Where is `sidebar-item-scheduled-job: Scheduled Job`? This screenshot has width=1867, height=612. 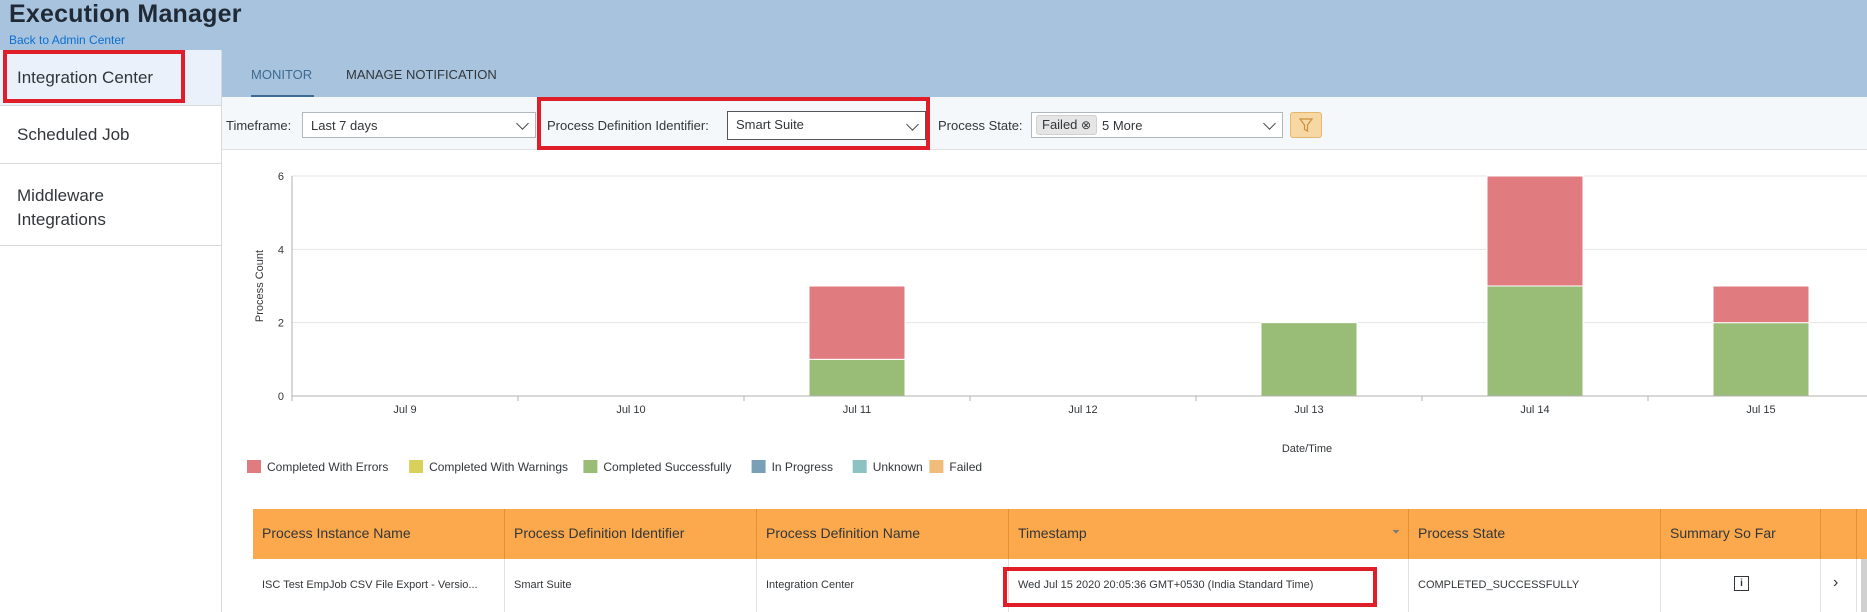 sidebar-item-scheduled-job: Scheduled Job is located at coordinates (110, 135).